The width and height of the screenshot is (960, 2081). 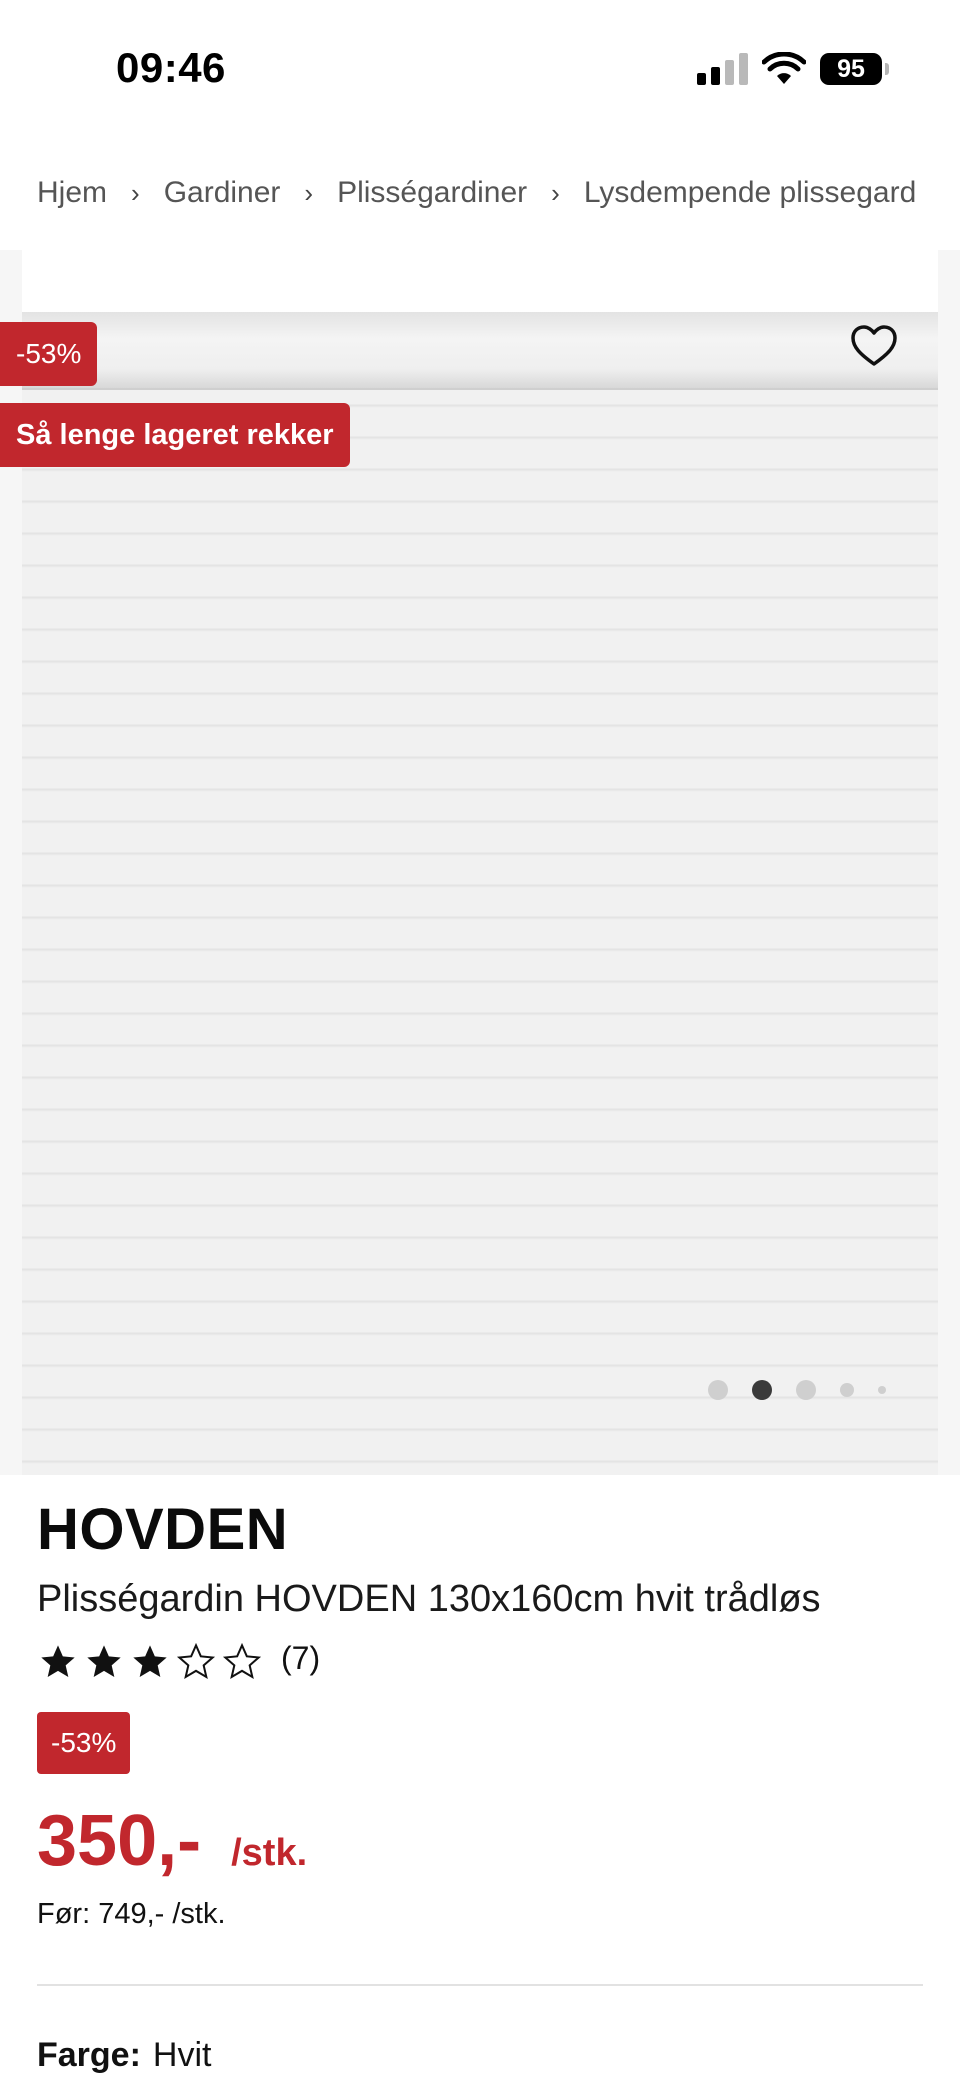 I want to click on heart-icon, so click(x=874, y=346).